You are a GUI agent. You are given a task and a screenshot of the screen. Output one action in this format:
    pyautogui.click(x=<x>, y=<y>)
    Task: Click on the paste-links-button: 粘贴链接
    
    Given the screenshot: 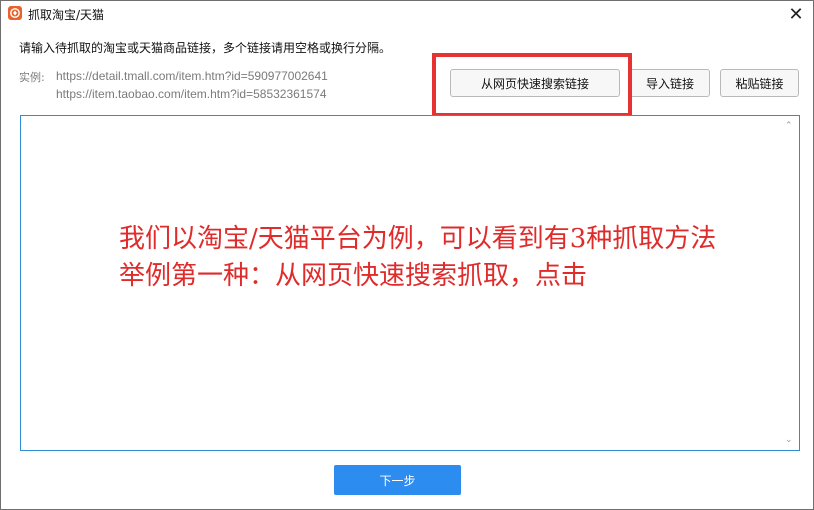 What is the action you would take?
    pyautogui.click(x=759, y=83)
    